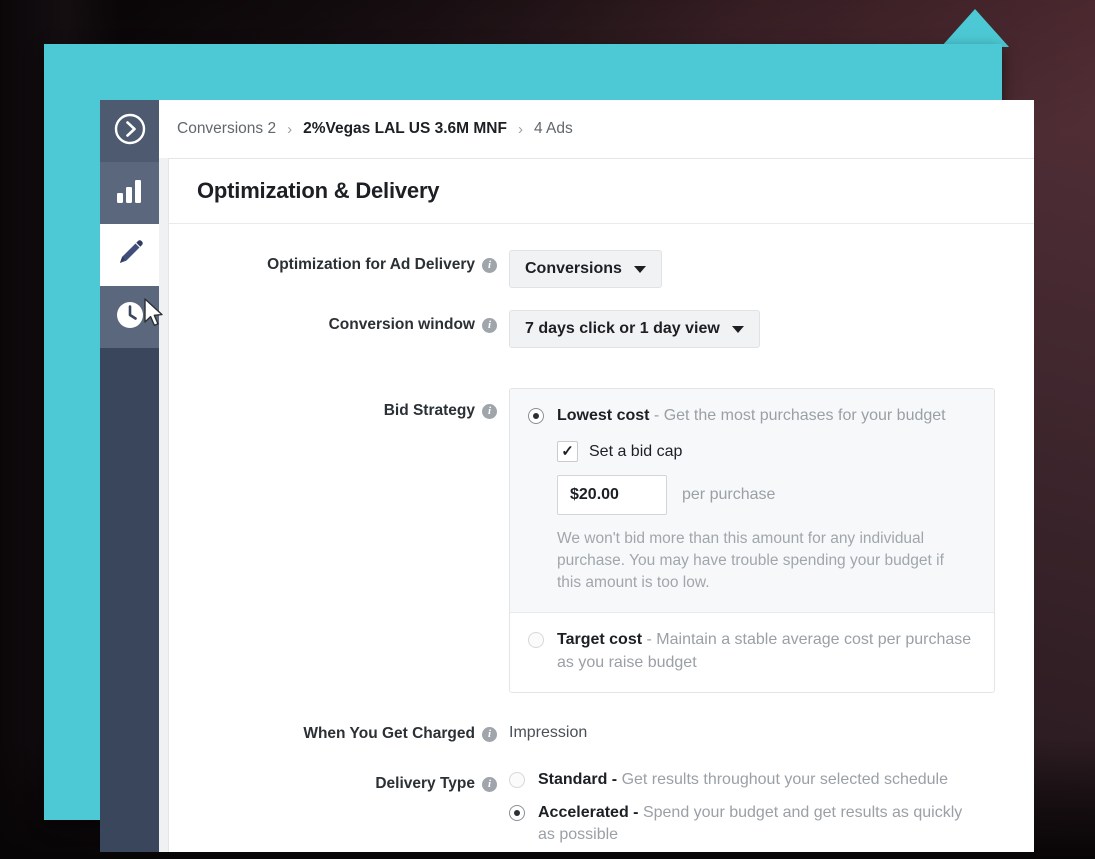 The width and height of the screenshot is (1095, 859). What do you see at coordinates (389, 734) in the screenshot?
I see `label-when-charged-text: When You Get Charged` at bounding box center [389, 734].